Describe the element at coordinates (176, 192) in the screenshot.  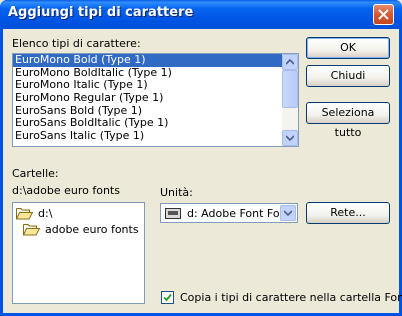
I see `drive-label: Unità:` at that location.